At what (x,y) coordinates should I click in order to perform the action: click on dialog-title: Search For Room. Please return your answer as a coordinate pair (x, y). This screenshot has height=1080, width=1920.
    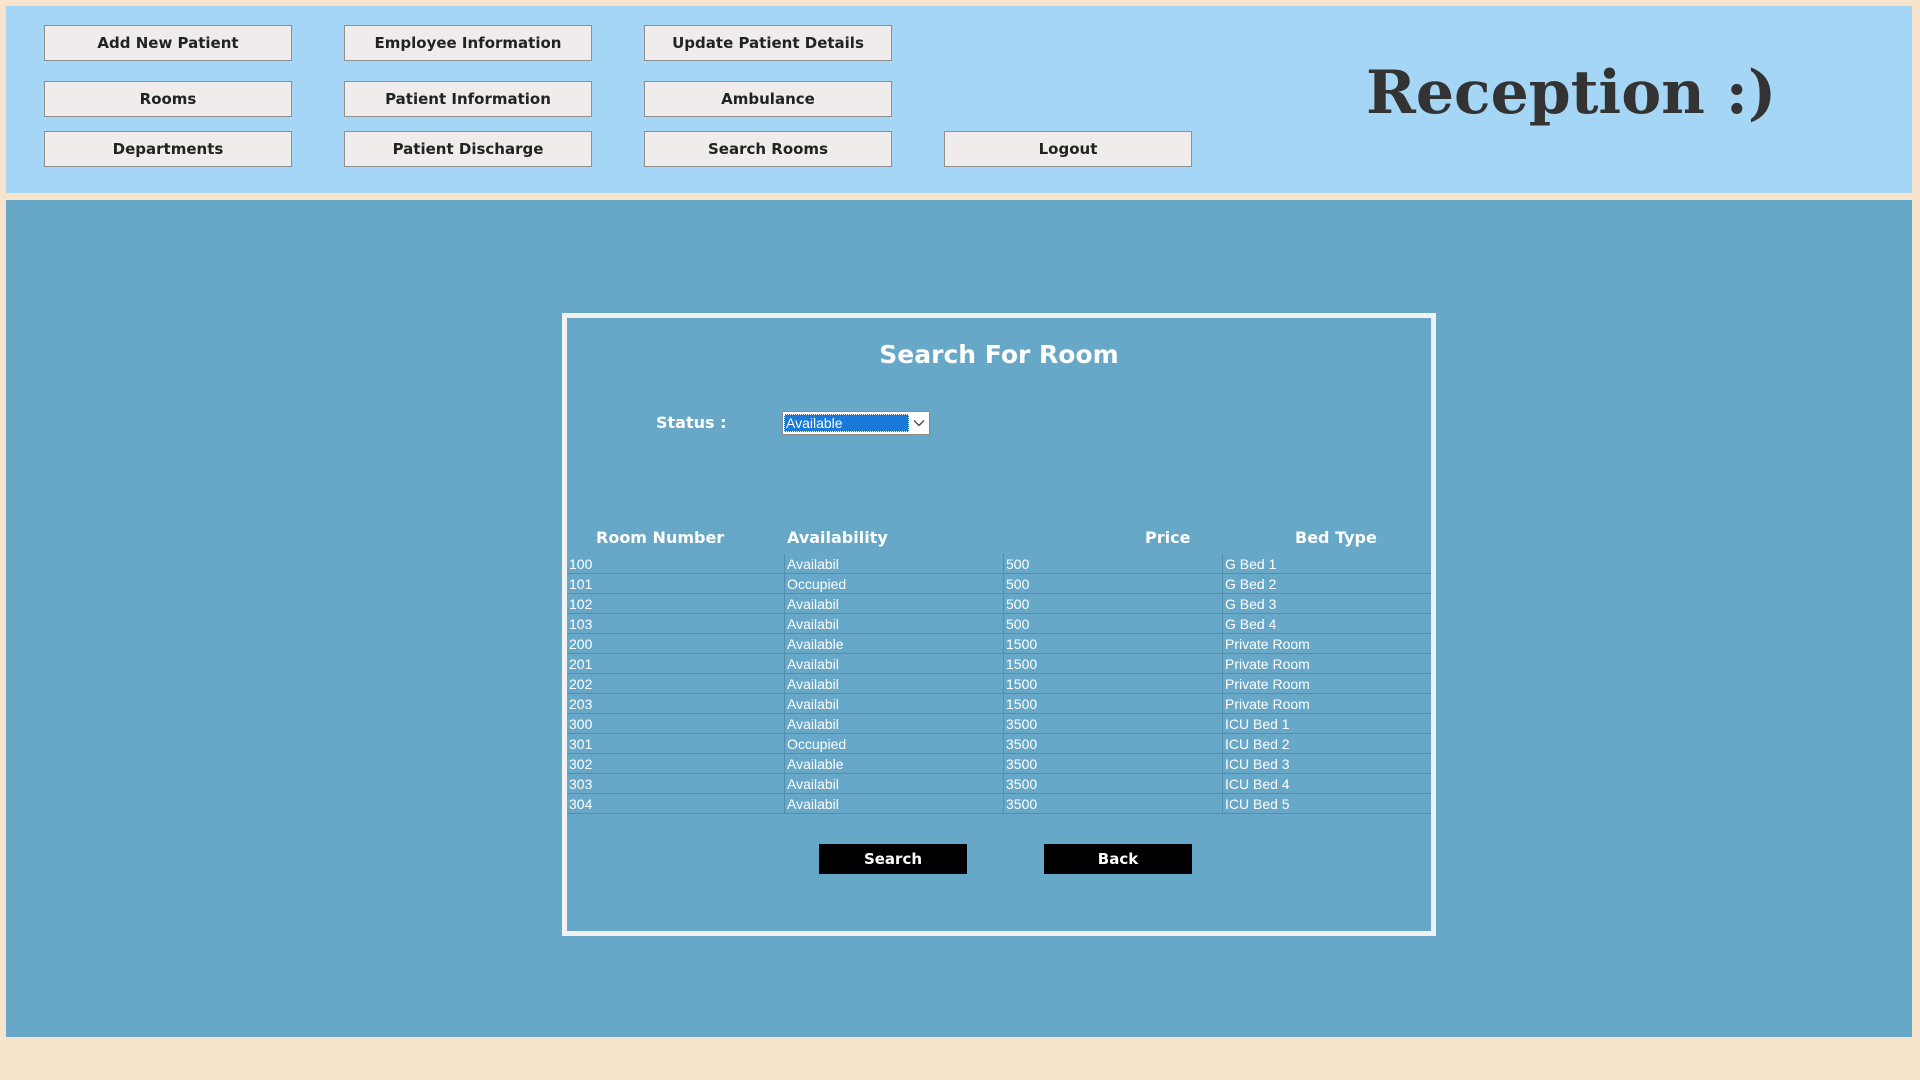
    Looking at the image, I should click on (999, 354).